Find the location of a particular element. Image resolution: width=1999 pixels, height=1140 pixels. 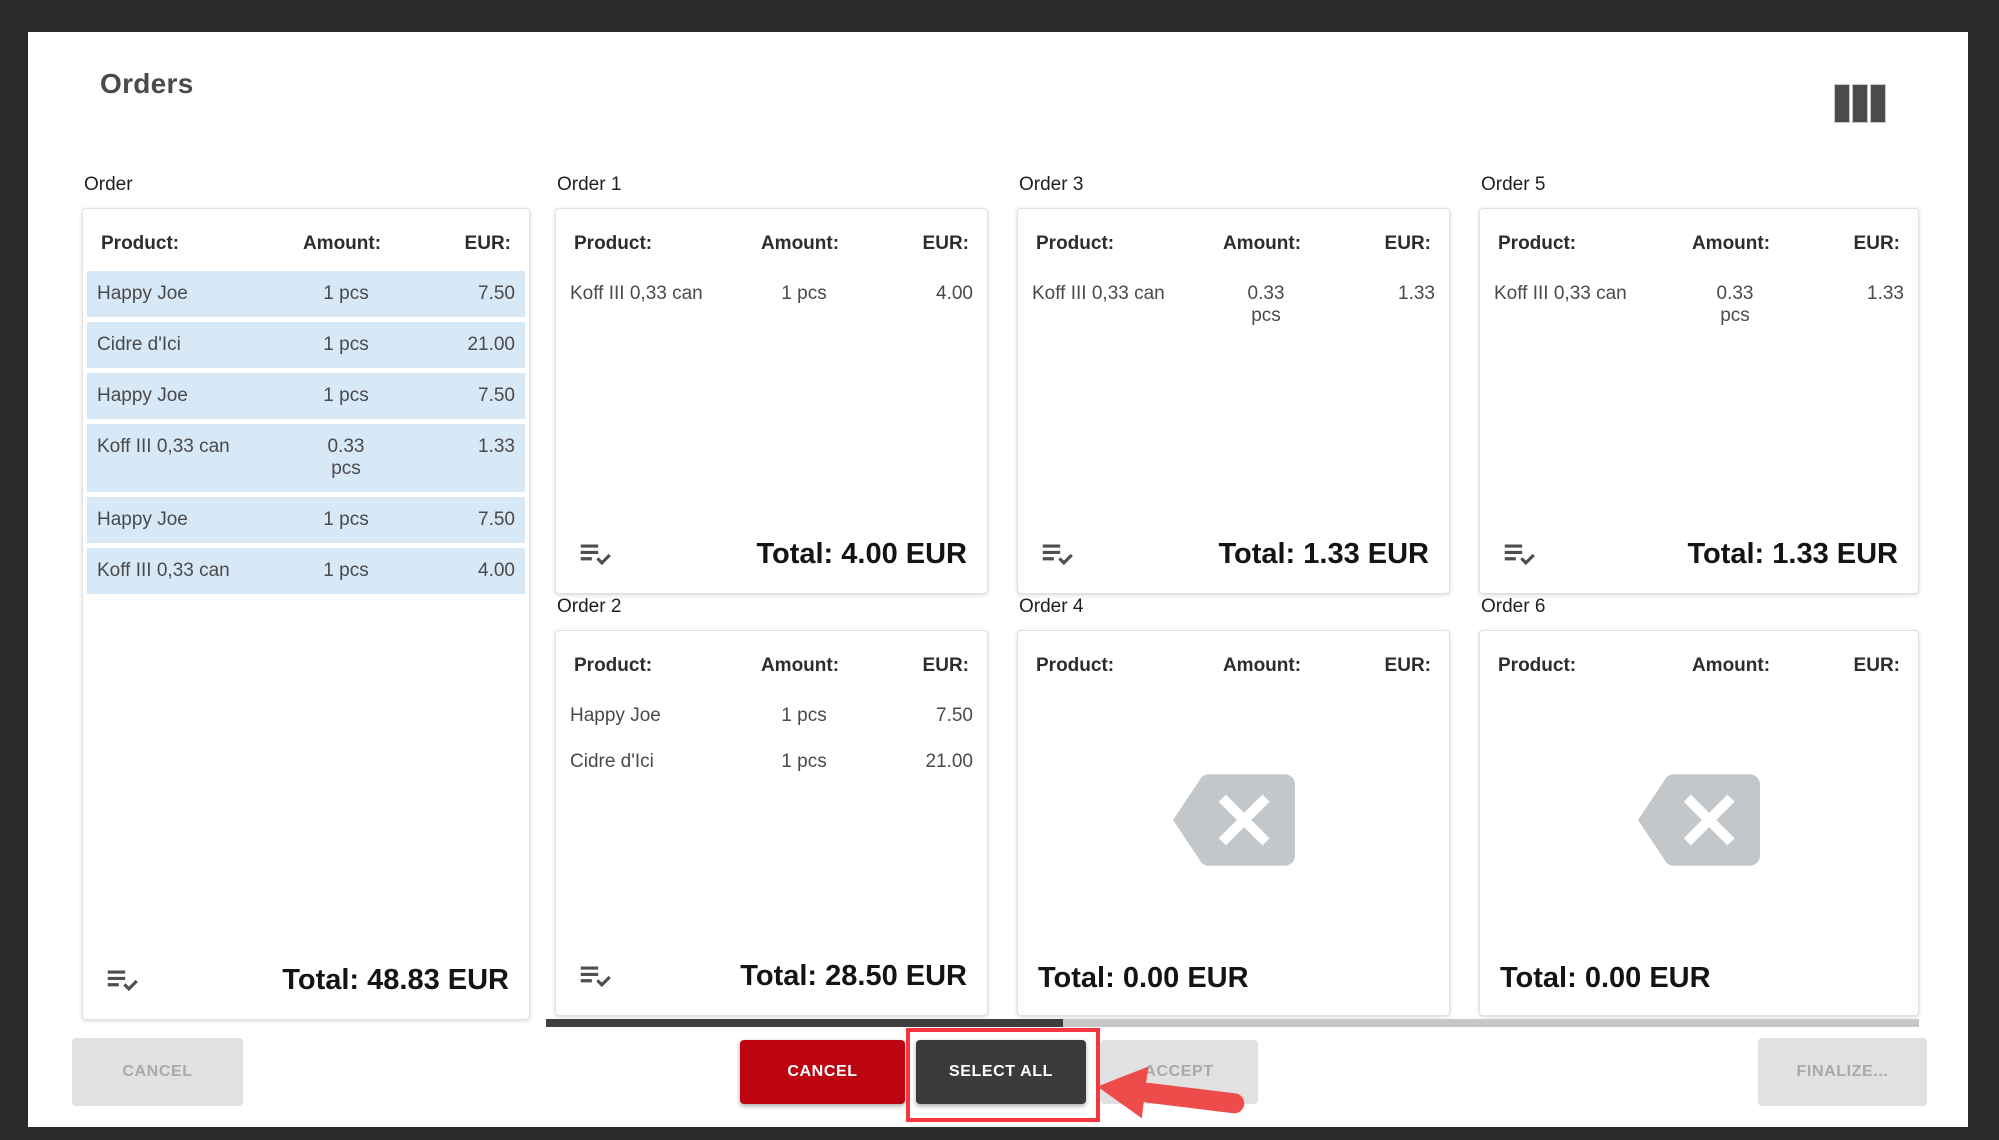

order-label: Order 3 is located at coordinates (1051, 184).